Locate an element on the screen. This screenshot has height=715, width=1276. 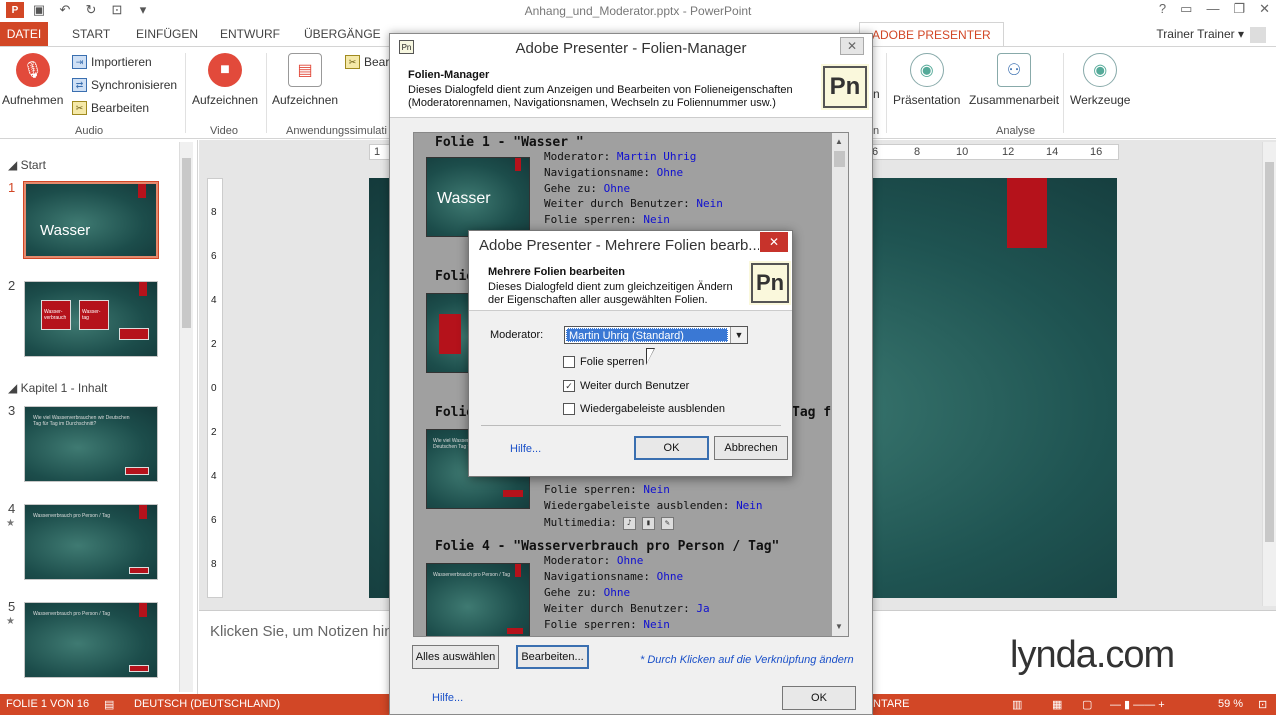
video-aufzeichnen-button: ■ Aufzeichnen is located at coordinates (225, 80).